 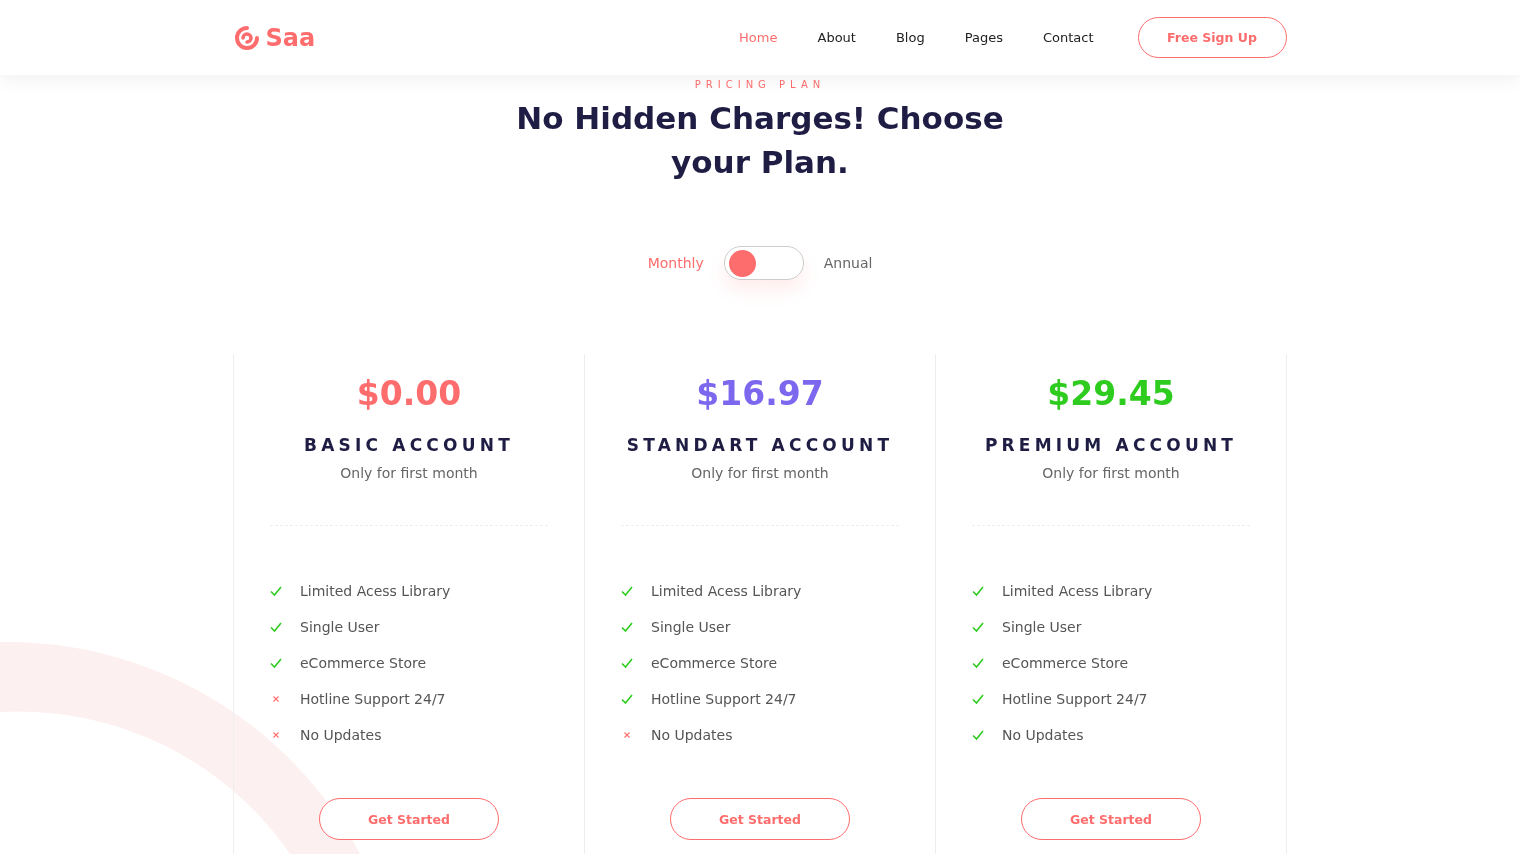 I want to click on plan-name: STANDART ACCOUNT, so click(x=760, y=445).